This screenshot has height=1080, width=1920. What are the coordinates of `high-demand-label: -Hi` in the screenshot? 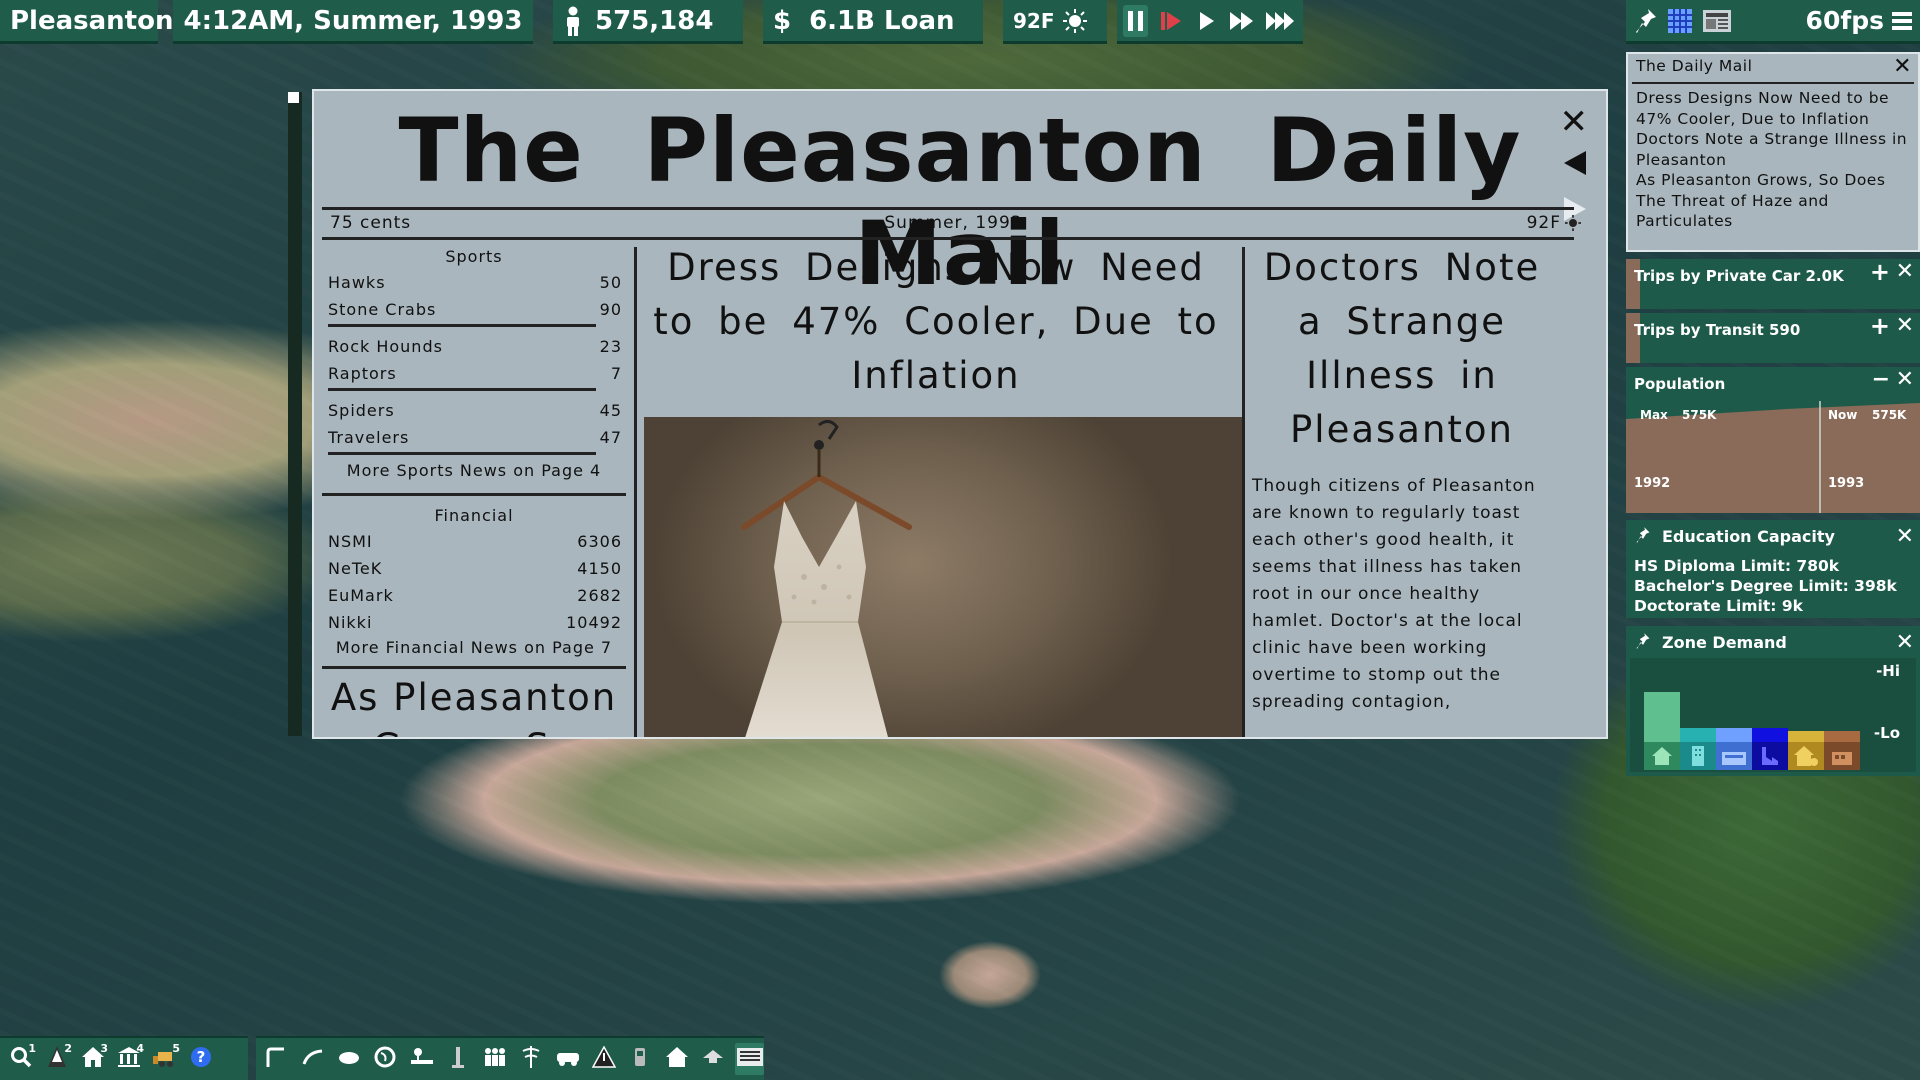 It's located at (1888, 671).